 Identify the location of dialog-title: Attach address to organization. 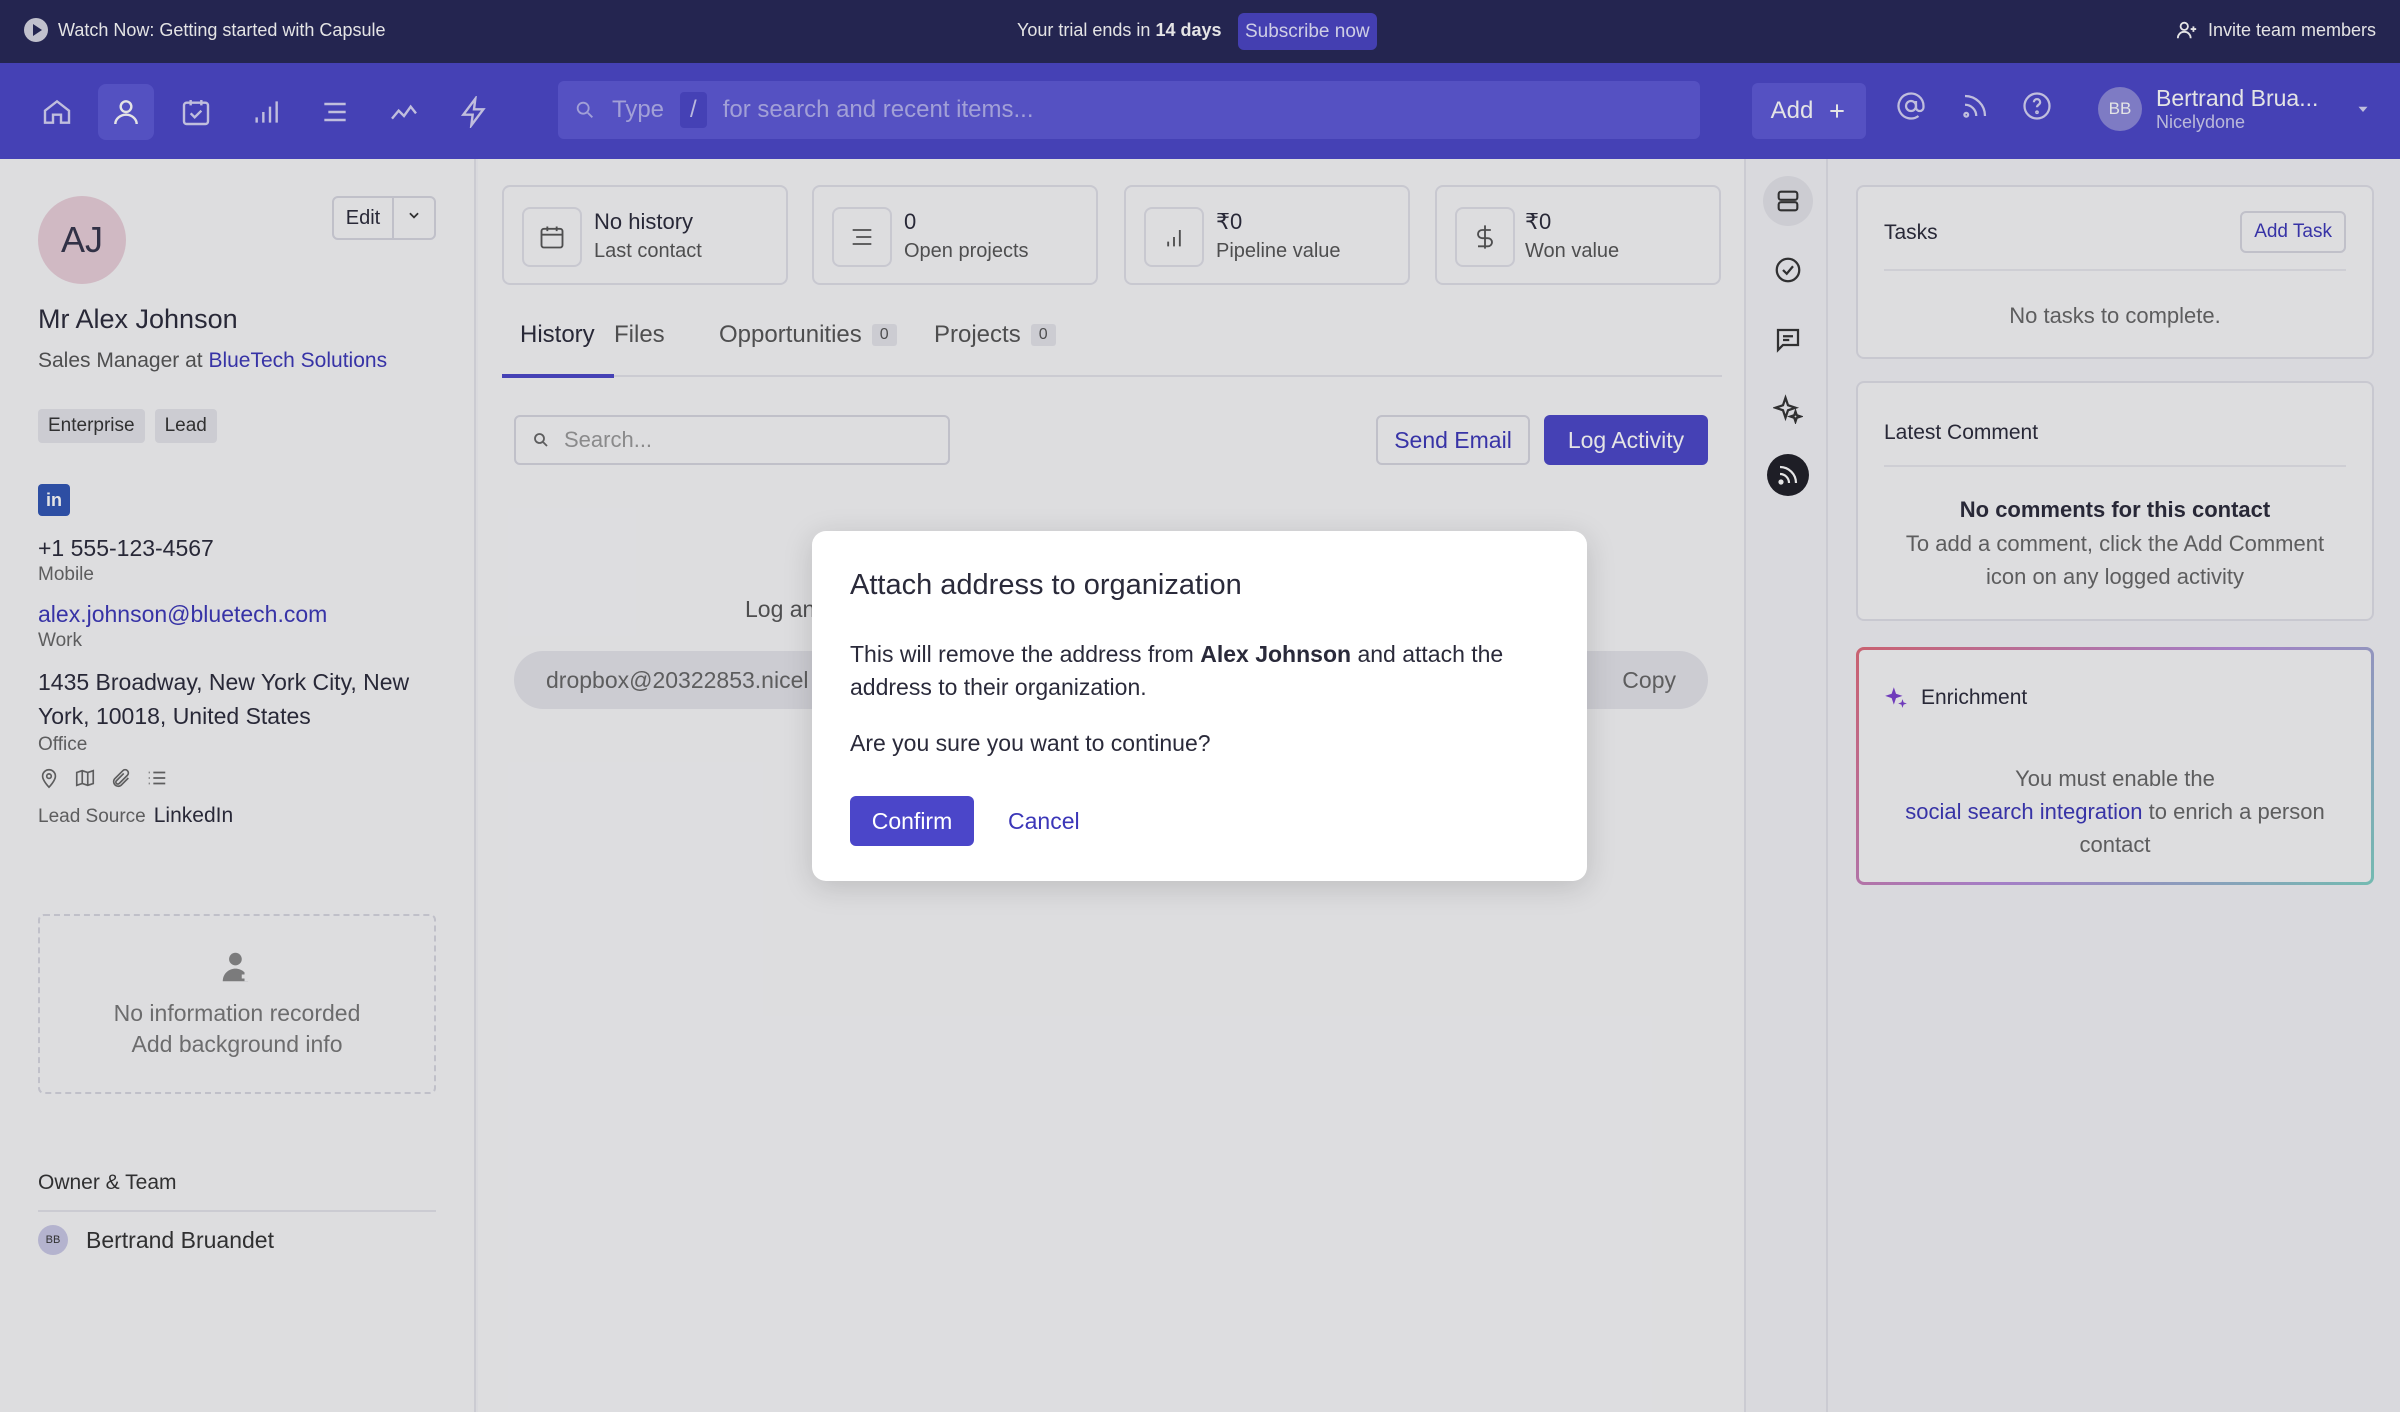
(1046, 585).